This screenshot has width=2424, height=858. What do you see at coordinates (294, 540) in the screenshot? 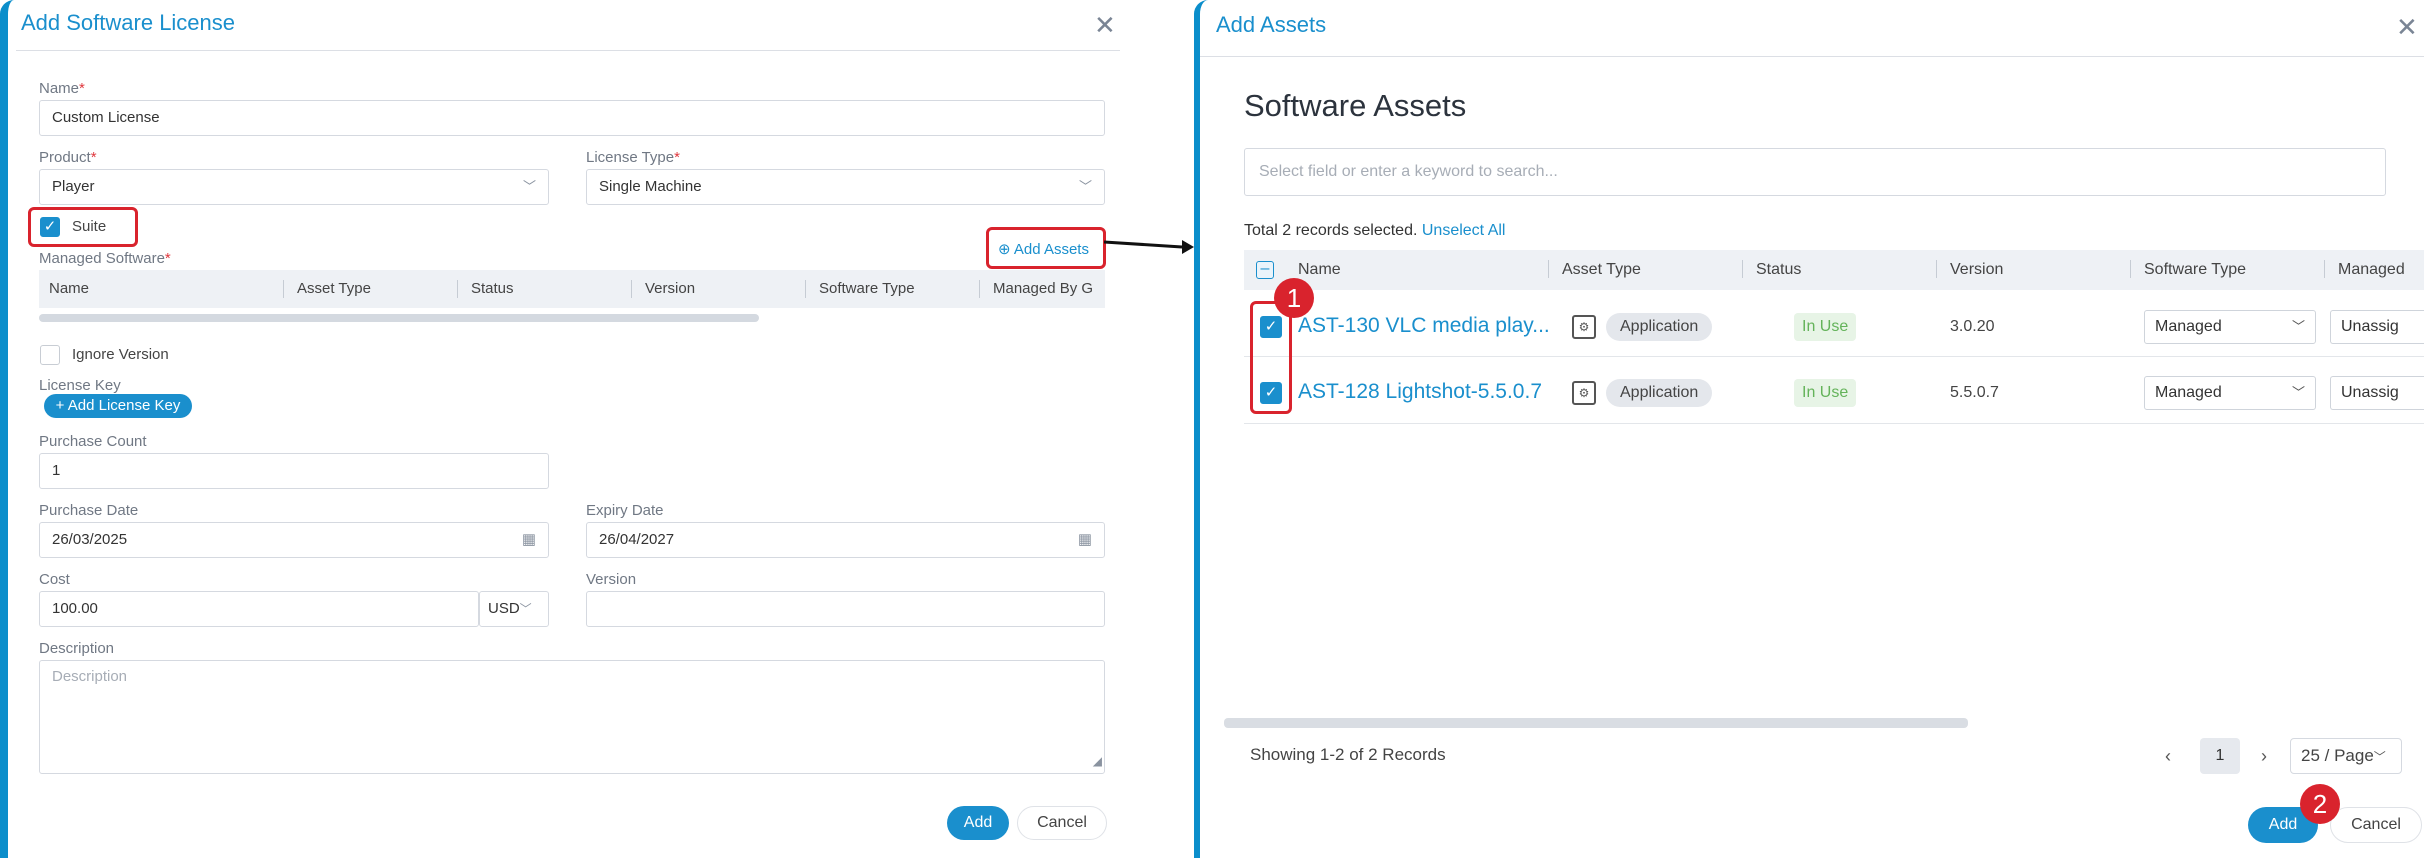
I see `purchase-date-input: 26/03/2025 ▦` at bounding box center [294, 540].